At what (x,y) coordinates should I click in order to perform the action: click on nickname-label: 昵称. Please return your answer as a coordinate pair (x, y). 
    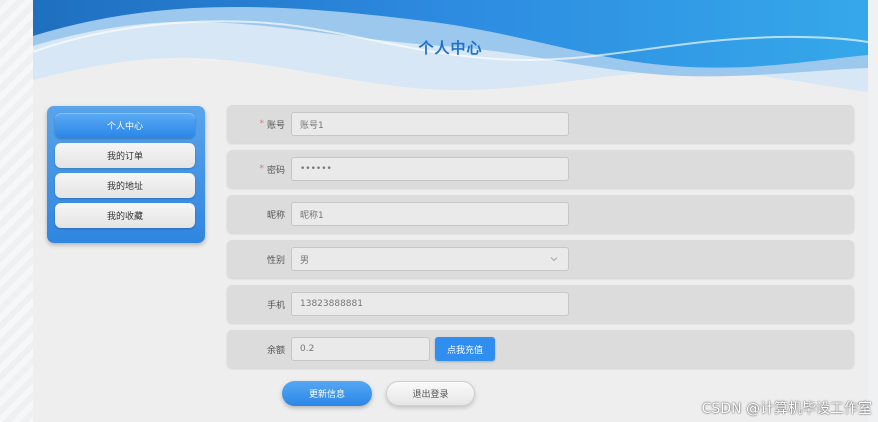
    Looking at the image, I should click on (275, 215).